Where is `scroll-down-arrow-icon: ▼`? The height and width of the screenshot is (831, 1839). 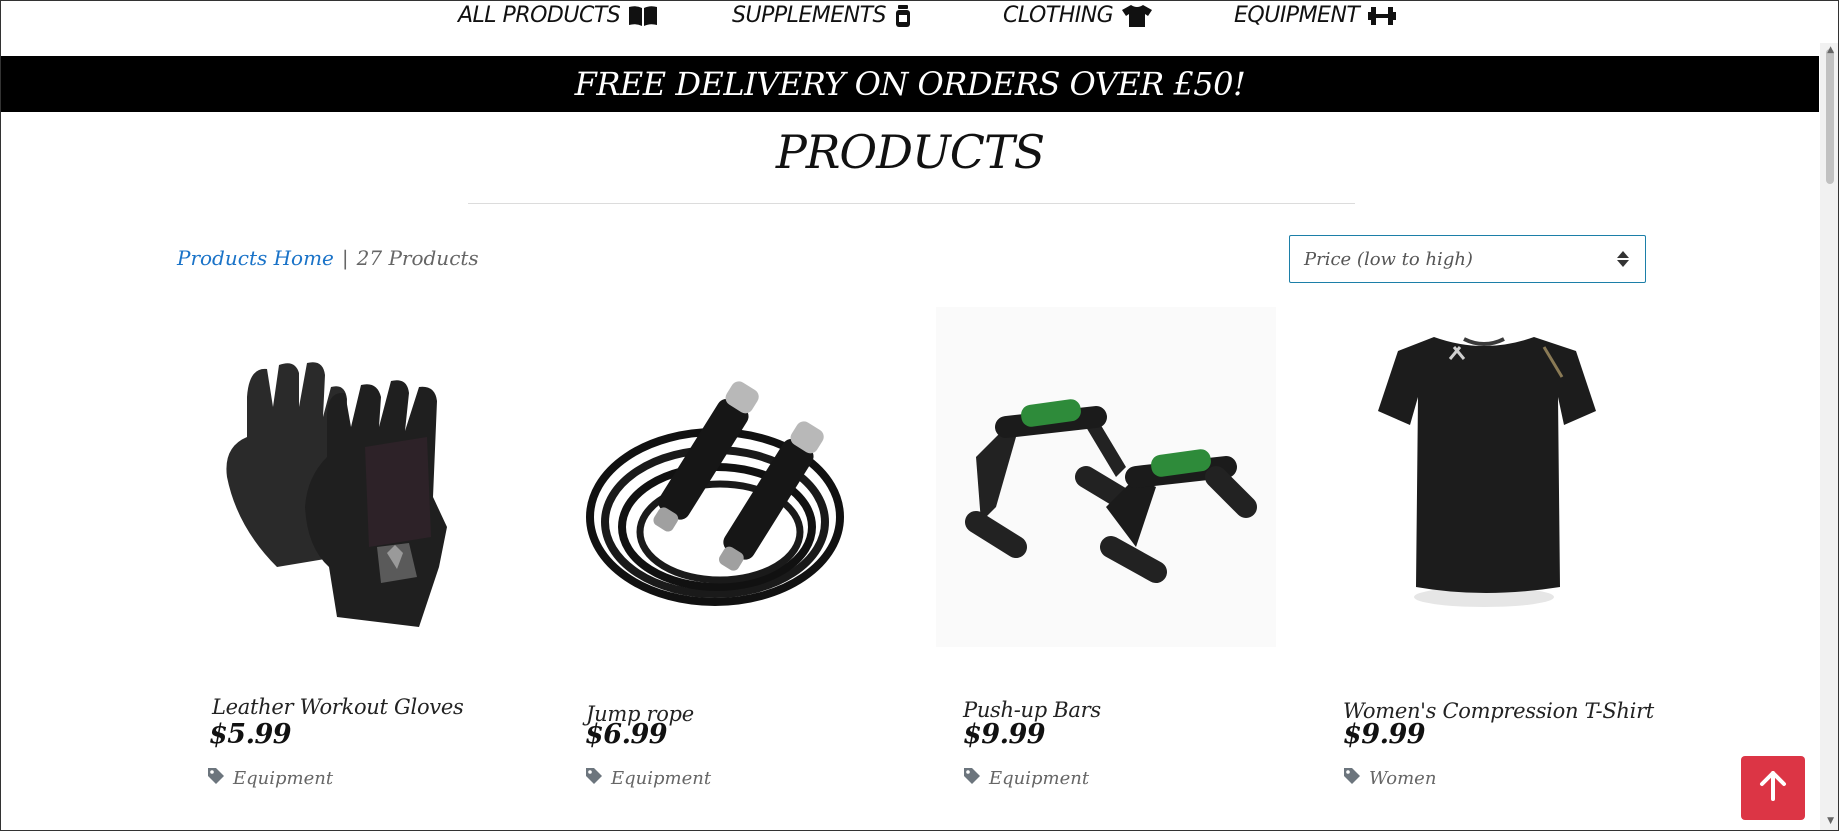
scroll-down-arrow-icon: ▼ is located at coordinates (1830, 821).